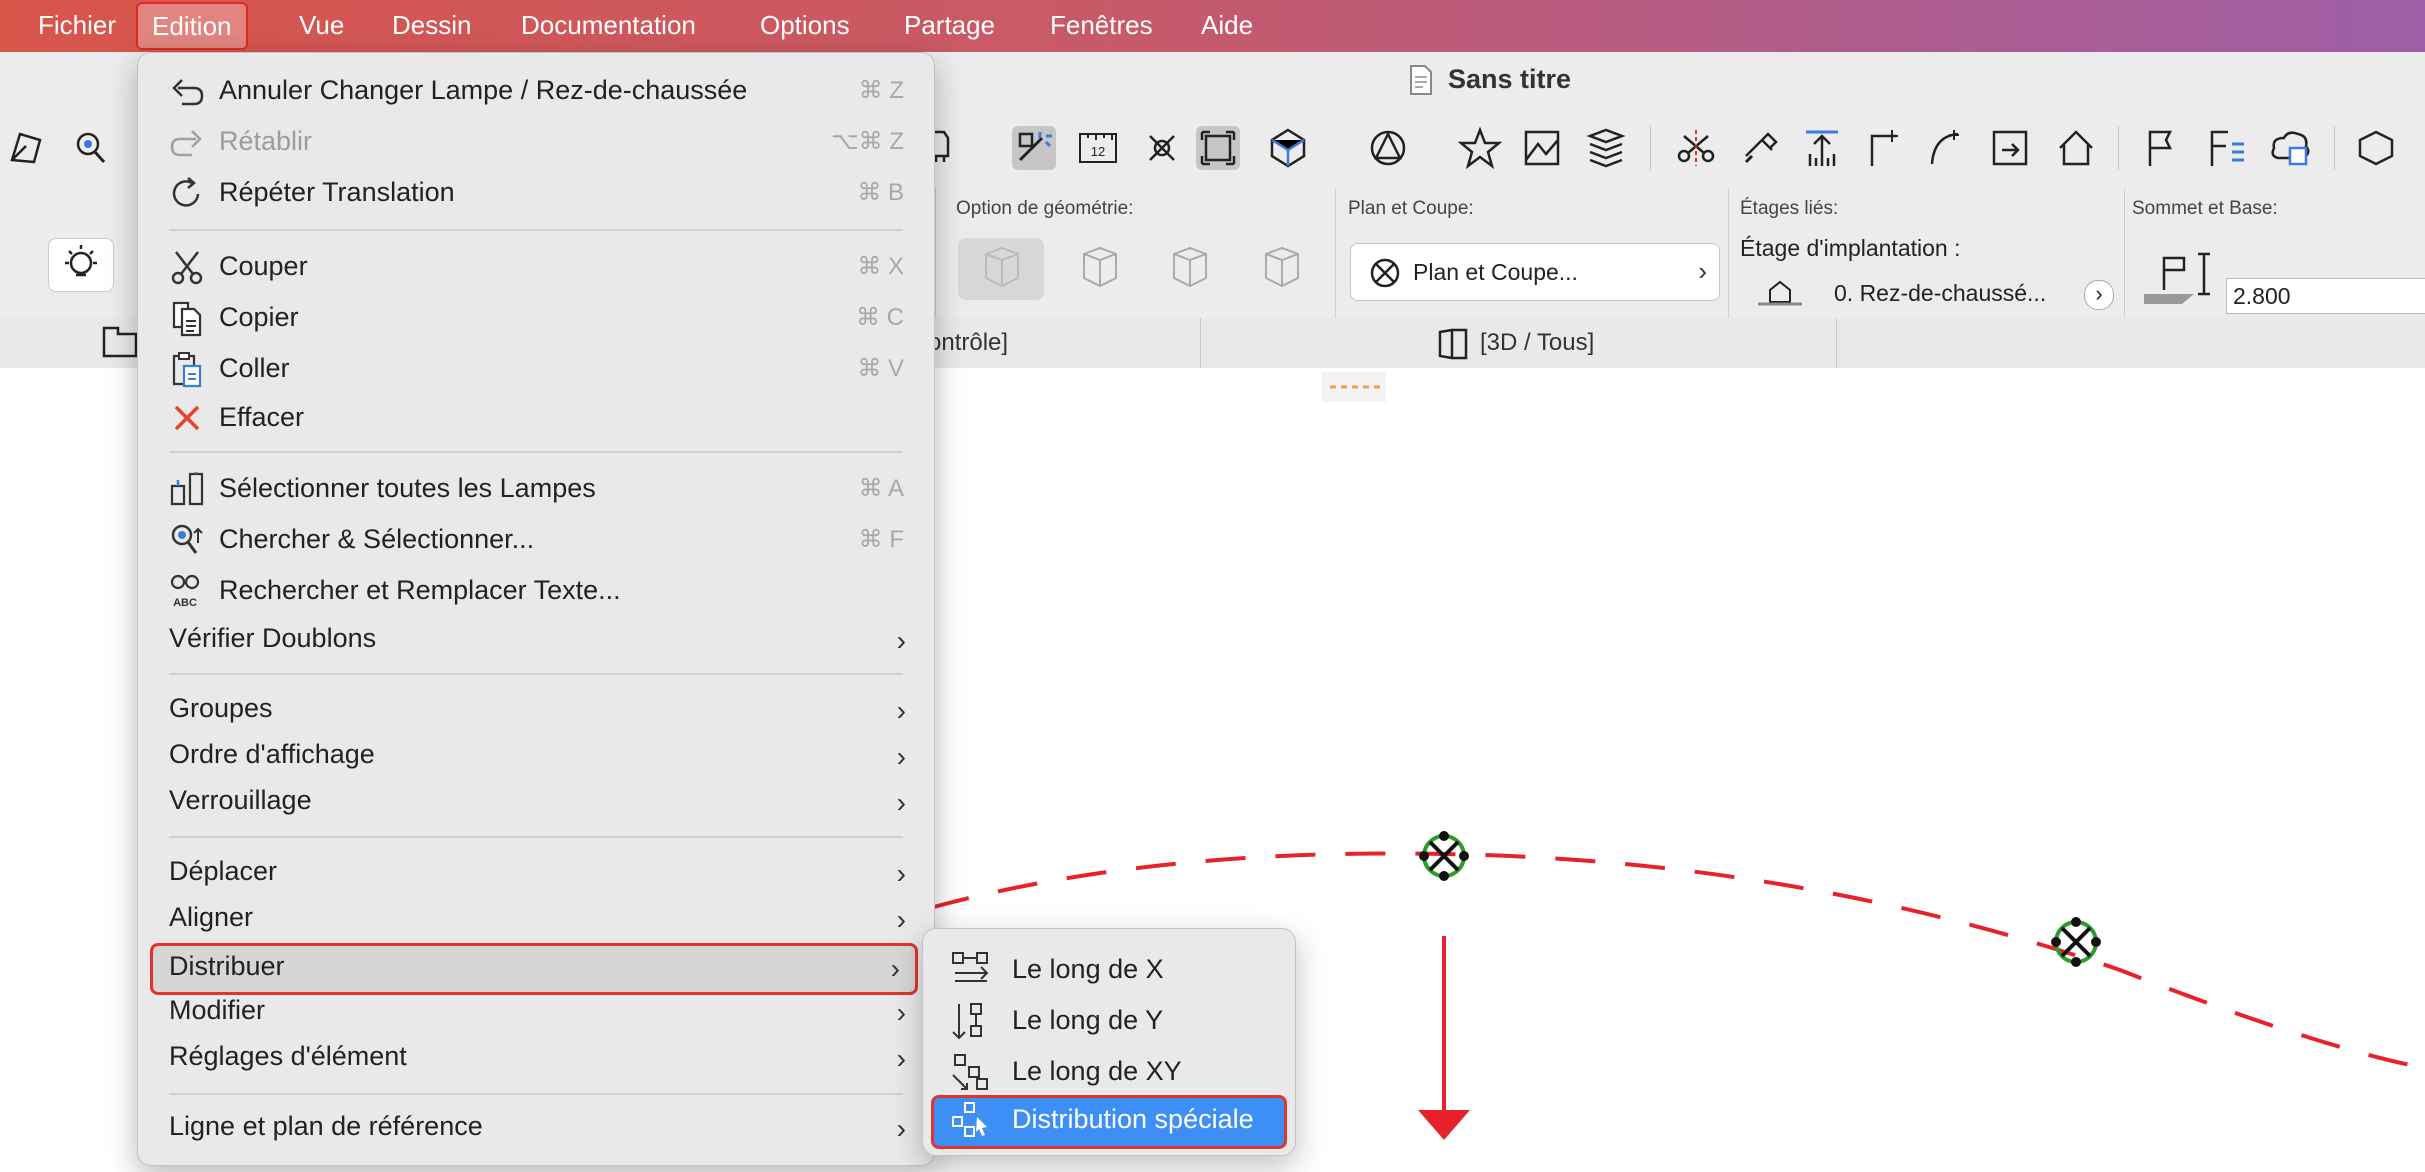 The width and height of the screenshot is (2425, 1172). What do you see at coordinates (536, 192) in the screenshot?
I see `menu-item-repeat: Répéter Translation ⌘ B` at bounding box center [536, 192].